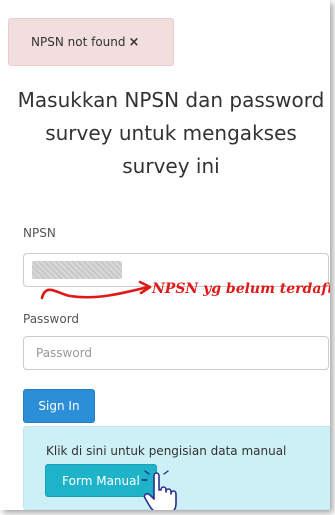  What do you see at coordinates (64, 353) in the screenshot?
I see `password-placeholder: Password` at bounding box center [64, 353].